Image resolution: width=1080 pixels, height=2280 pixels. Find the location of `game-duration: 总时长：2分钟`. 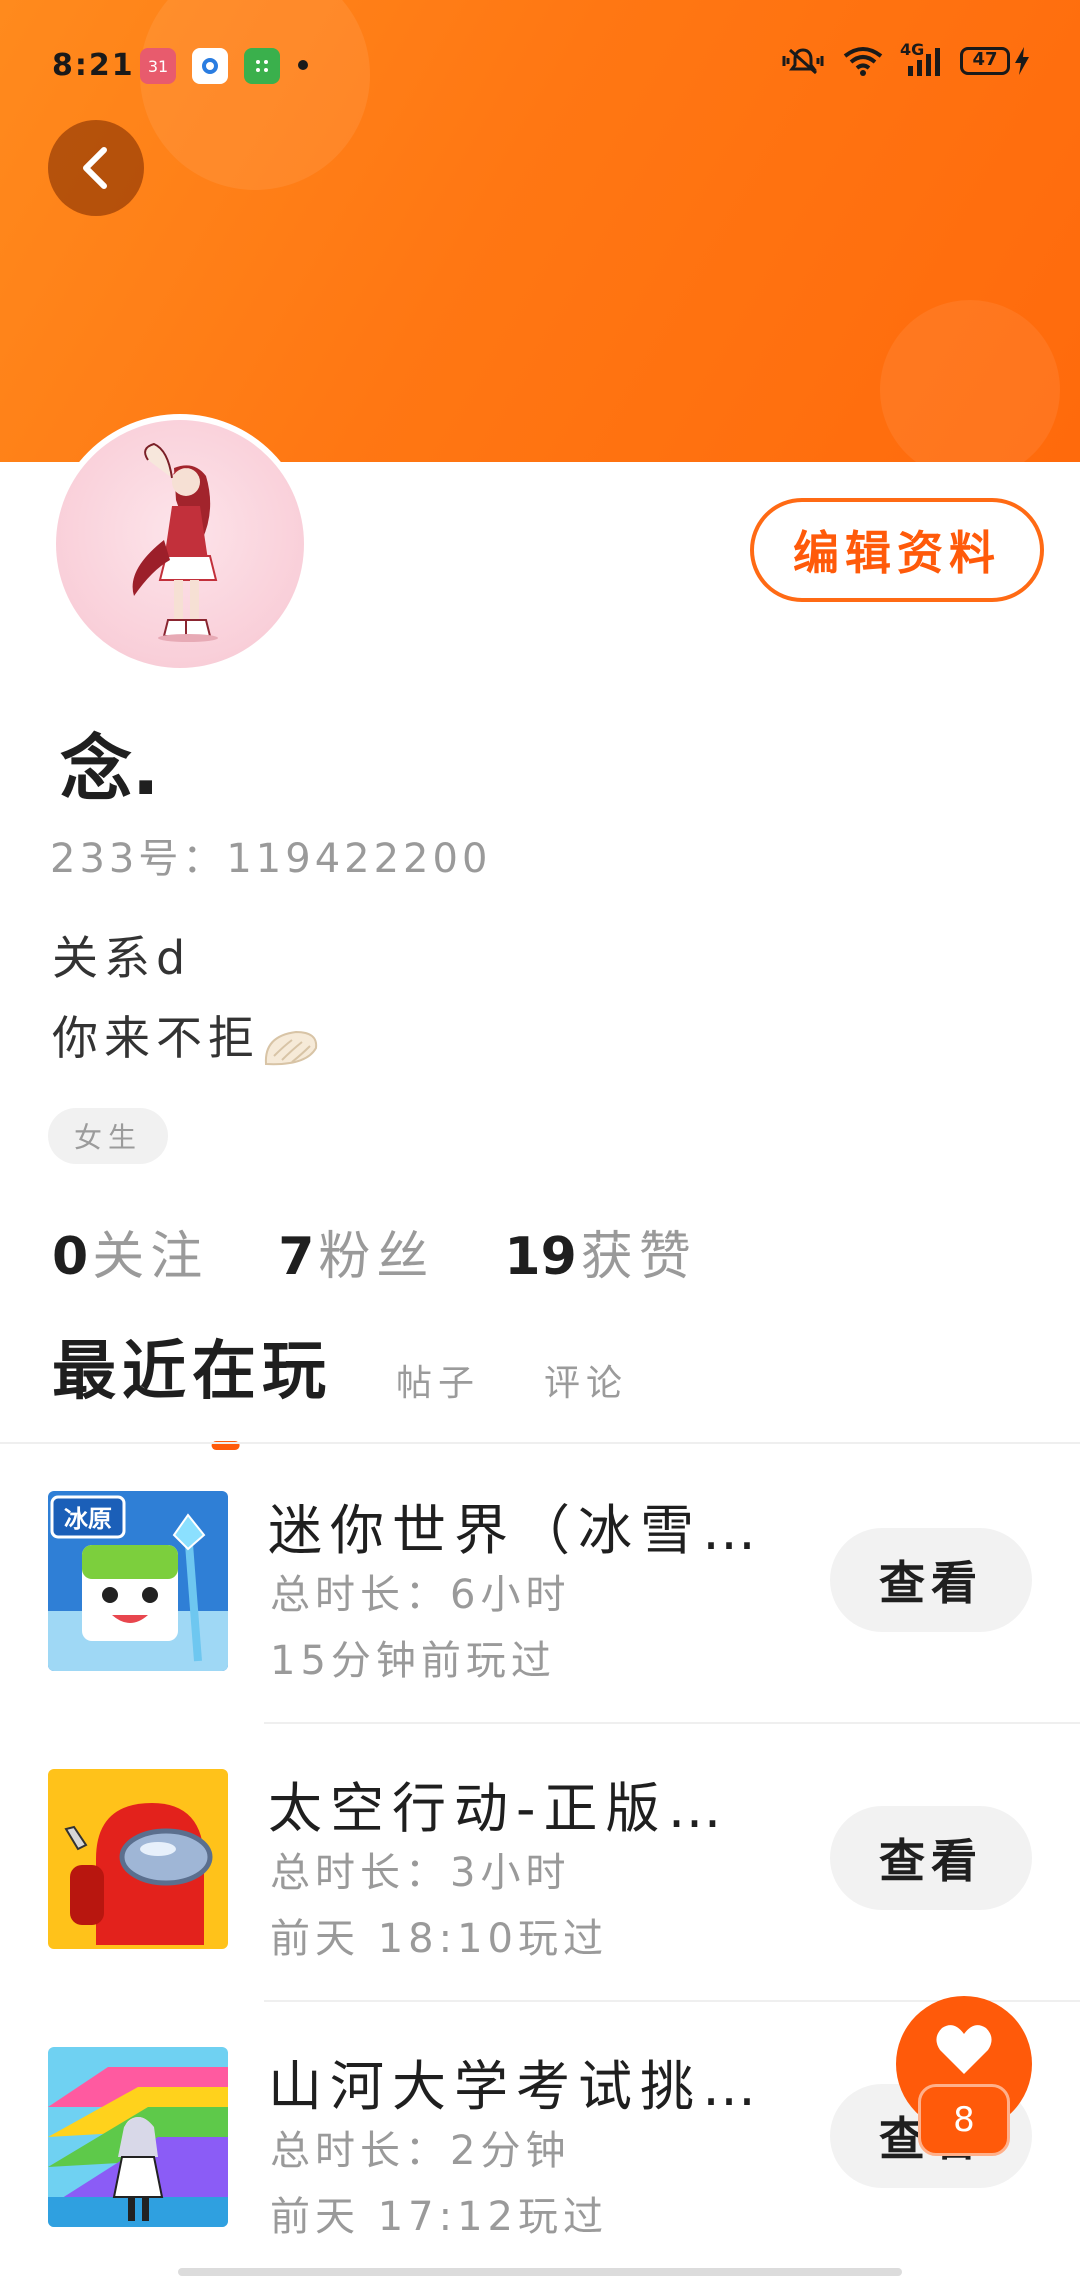

game-duration: 总时长：2分钟 is located at coordinates (420, 2151).